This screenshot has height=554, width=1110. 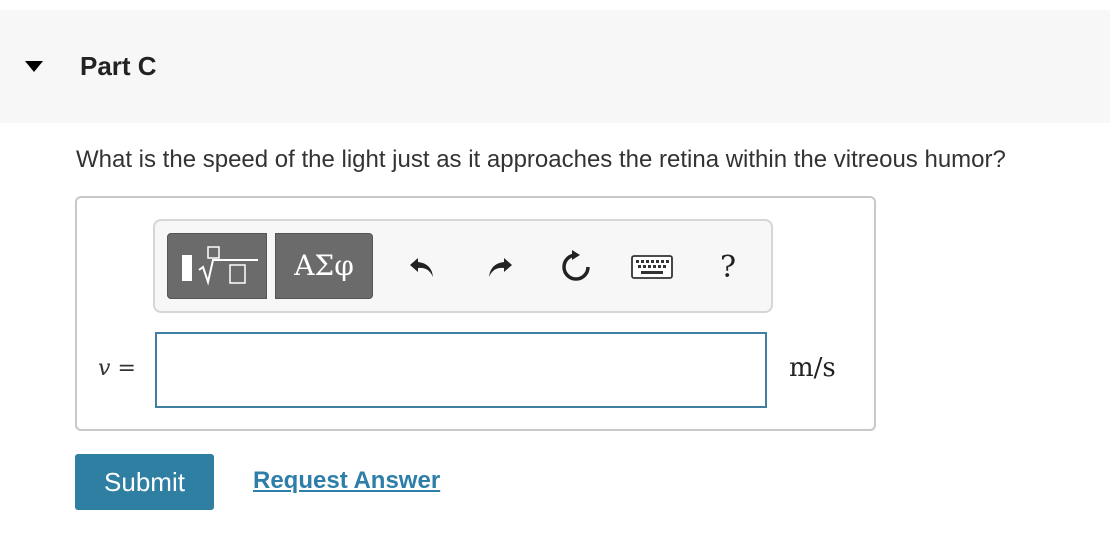 What do you see at coordinates (118, 66) in the screenshot?
I see `part-title: Part C` at bounding box center [118, 66].